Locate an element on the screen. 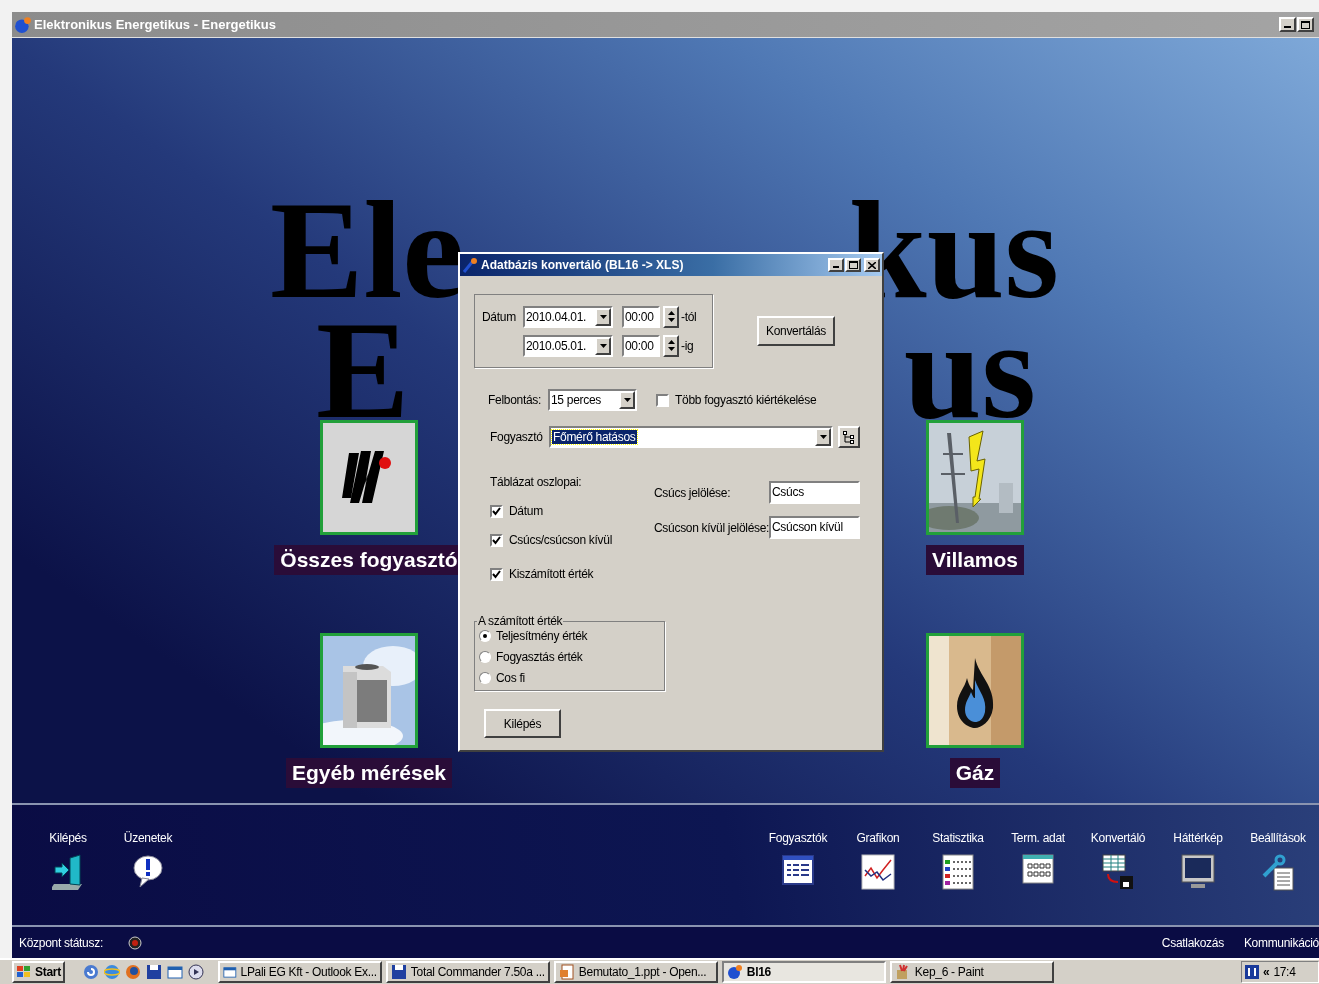  time-suffix: -ig is located at coordinates (687, 346).